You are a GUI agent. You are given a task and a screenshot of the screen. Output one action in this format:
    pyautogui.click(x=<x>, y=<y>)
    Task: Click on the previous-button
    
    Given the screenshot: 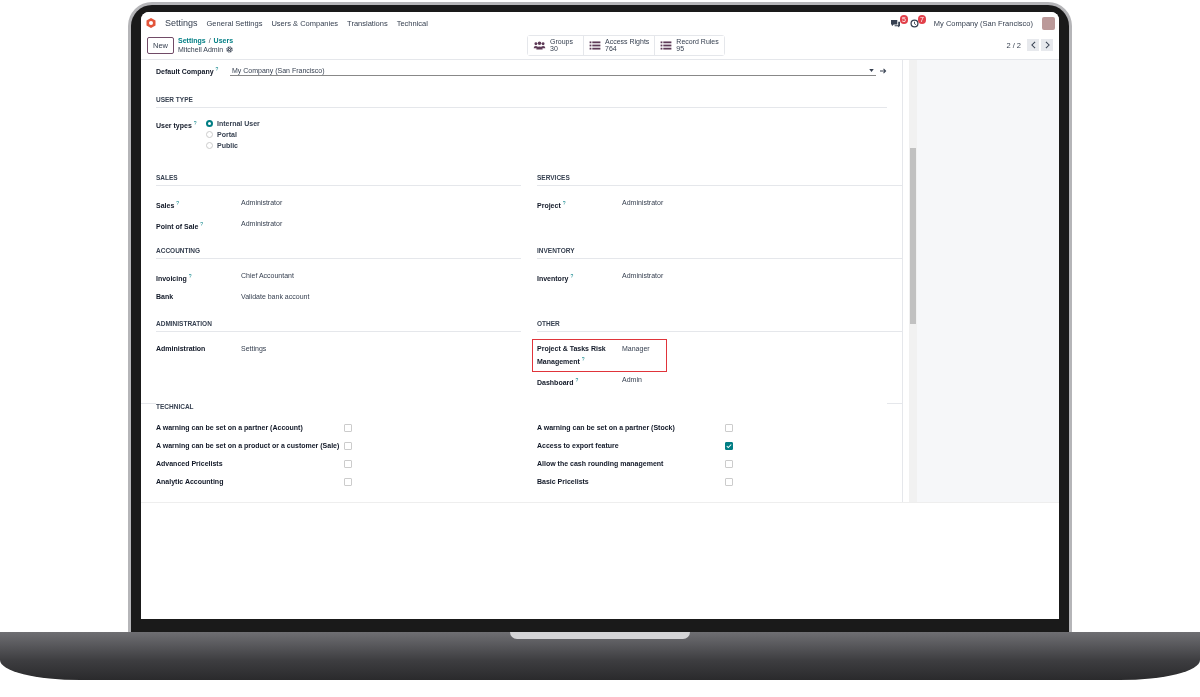 What is the action you would take?
    pyautogui.click(x=1033, y=45)
    